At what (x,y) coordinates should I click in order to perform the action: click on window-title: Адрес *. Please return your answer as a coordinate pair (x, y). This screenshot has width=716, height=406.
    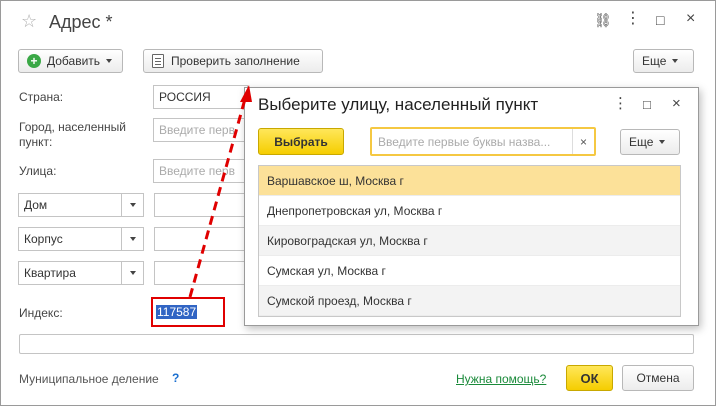
    Looking at the image, I should click on (81, 22).